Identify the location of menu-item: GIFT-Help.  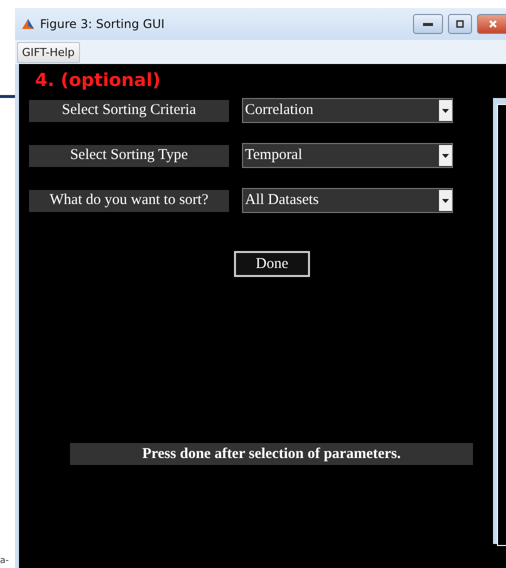
(48, 52).